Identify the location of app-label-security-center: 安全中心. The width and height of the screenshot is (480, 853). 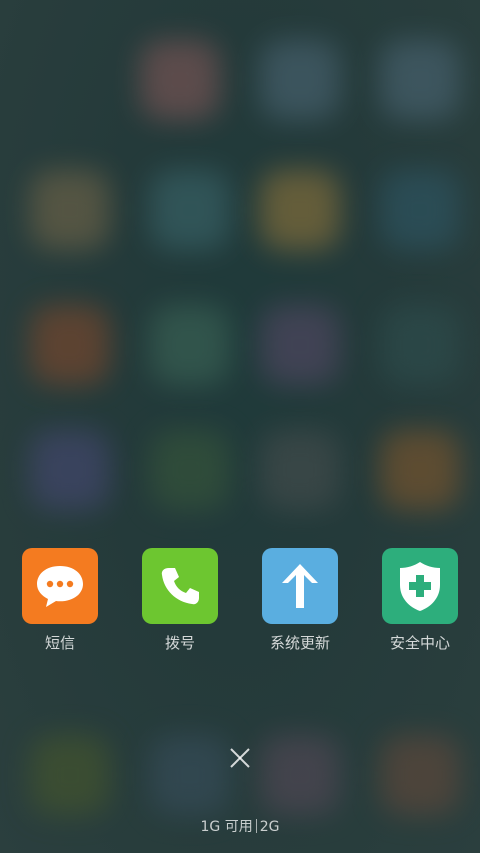
(419, 643).